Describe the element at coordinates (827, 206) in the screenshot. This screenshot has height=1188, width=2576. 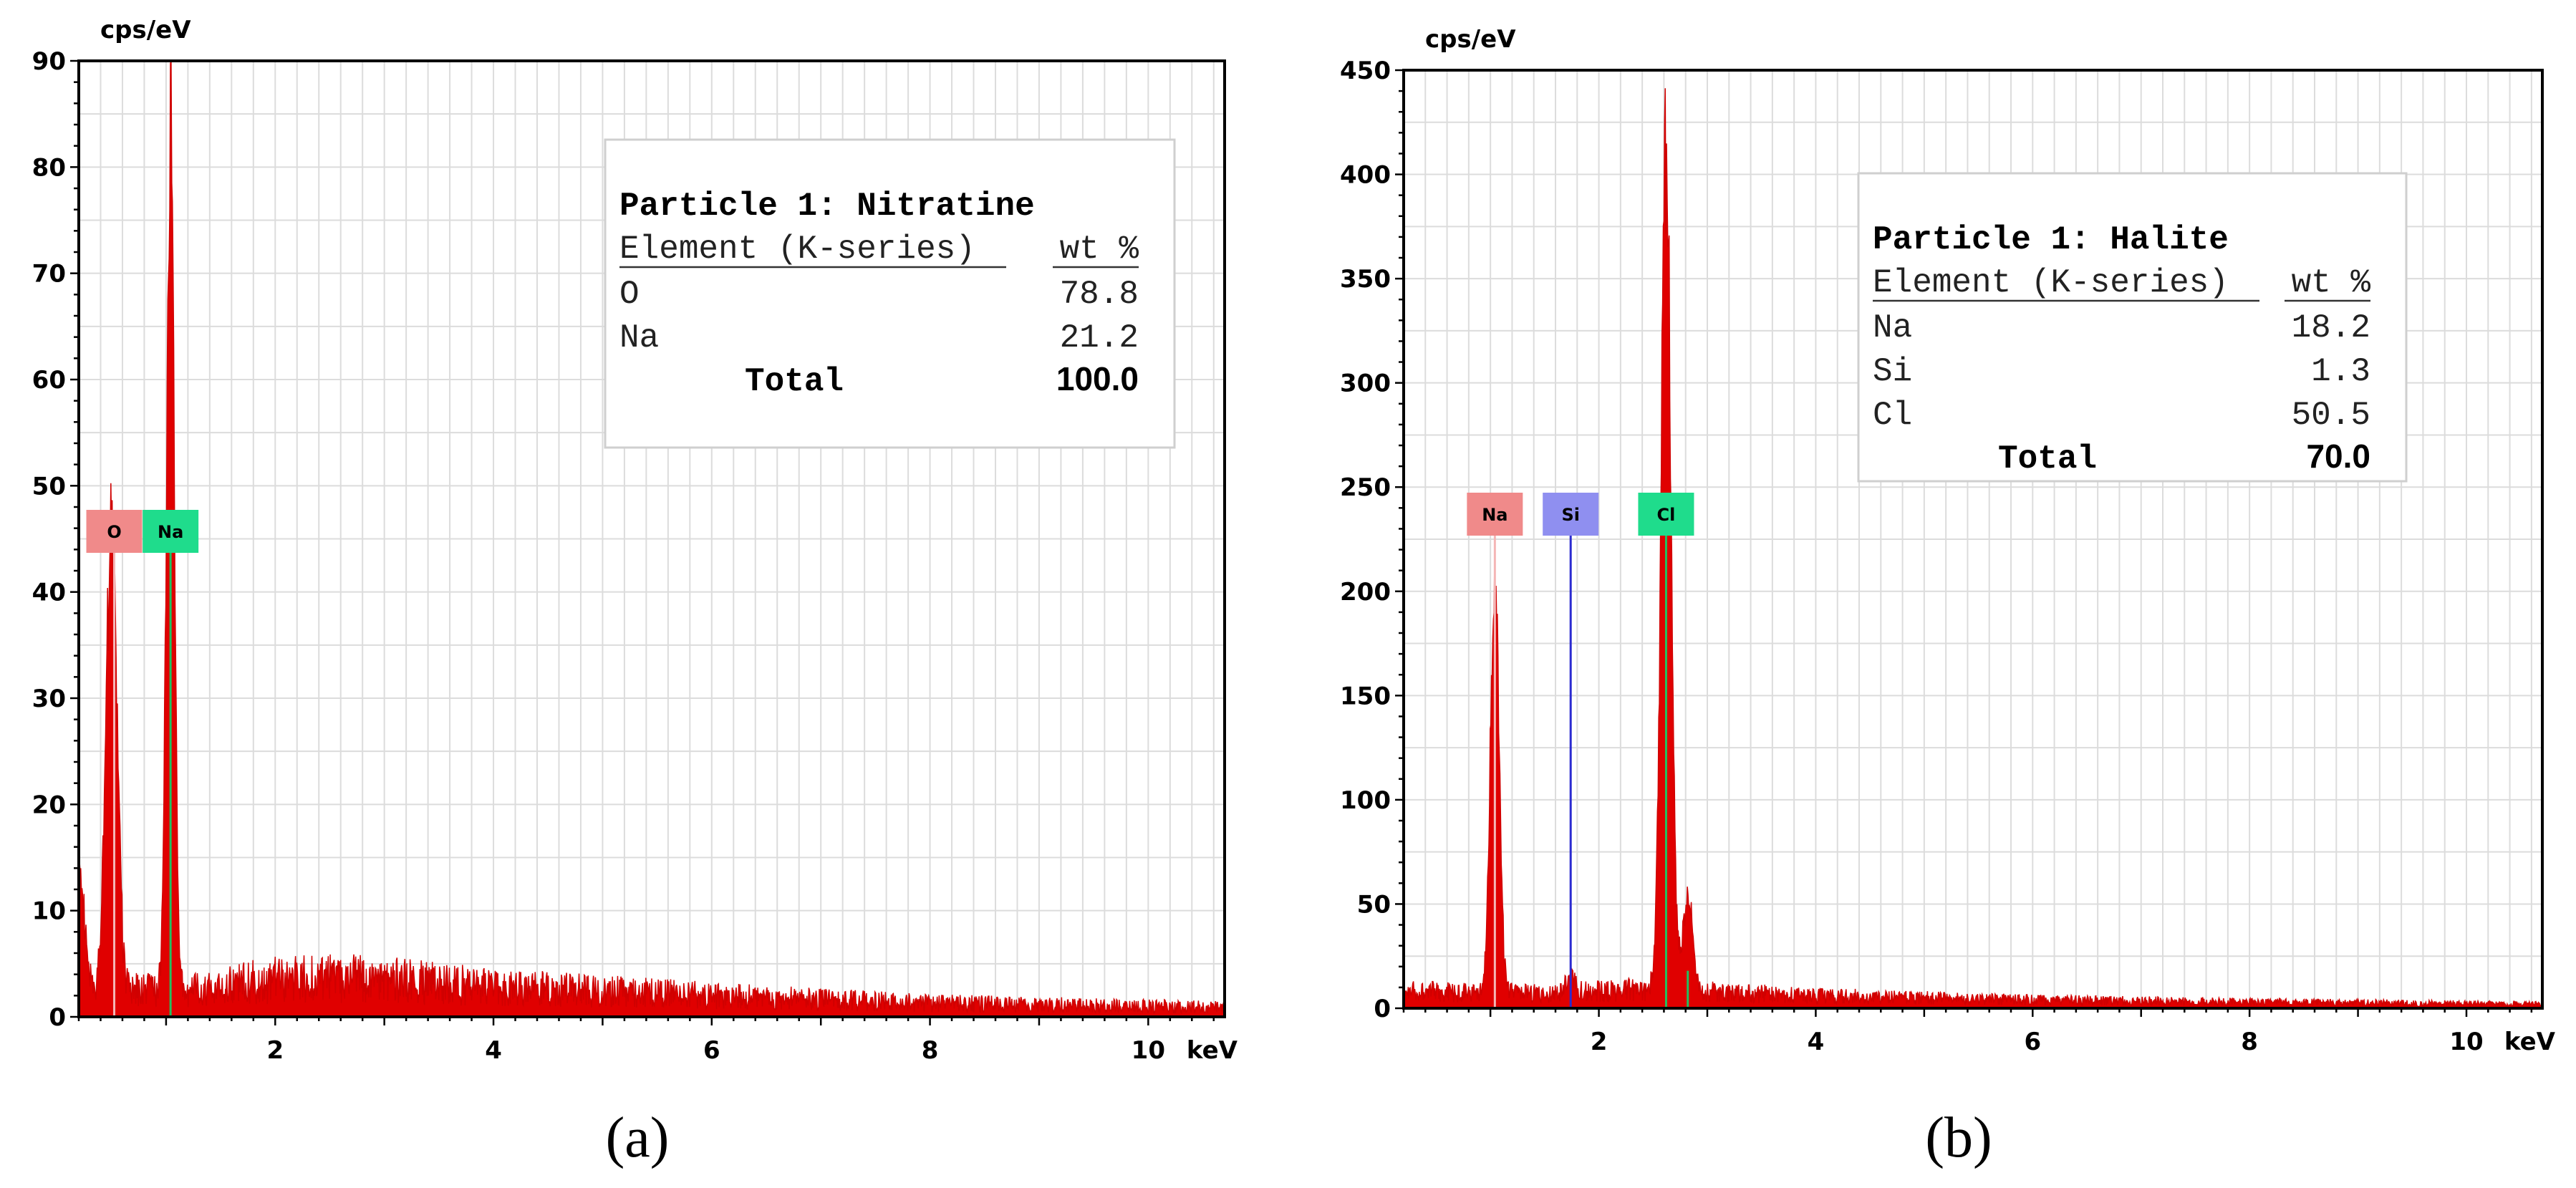
I see `legend-title: Particle 1: Nitratine` at that location.